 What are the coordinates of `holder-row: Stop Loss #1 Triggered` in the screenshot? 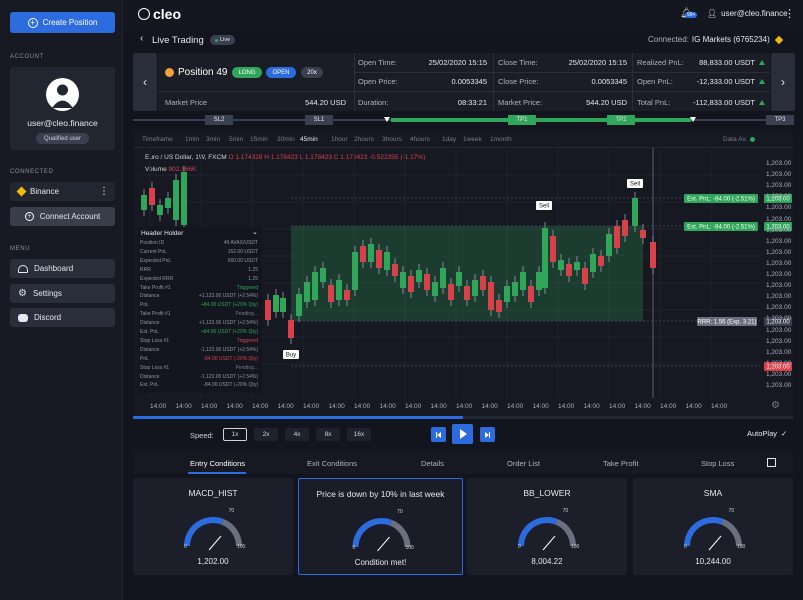 It's located at (199, 341).